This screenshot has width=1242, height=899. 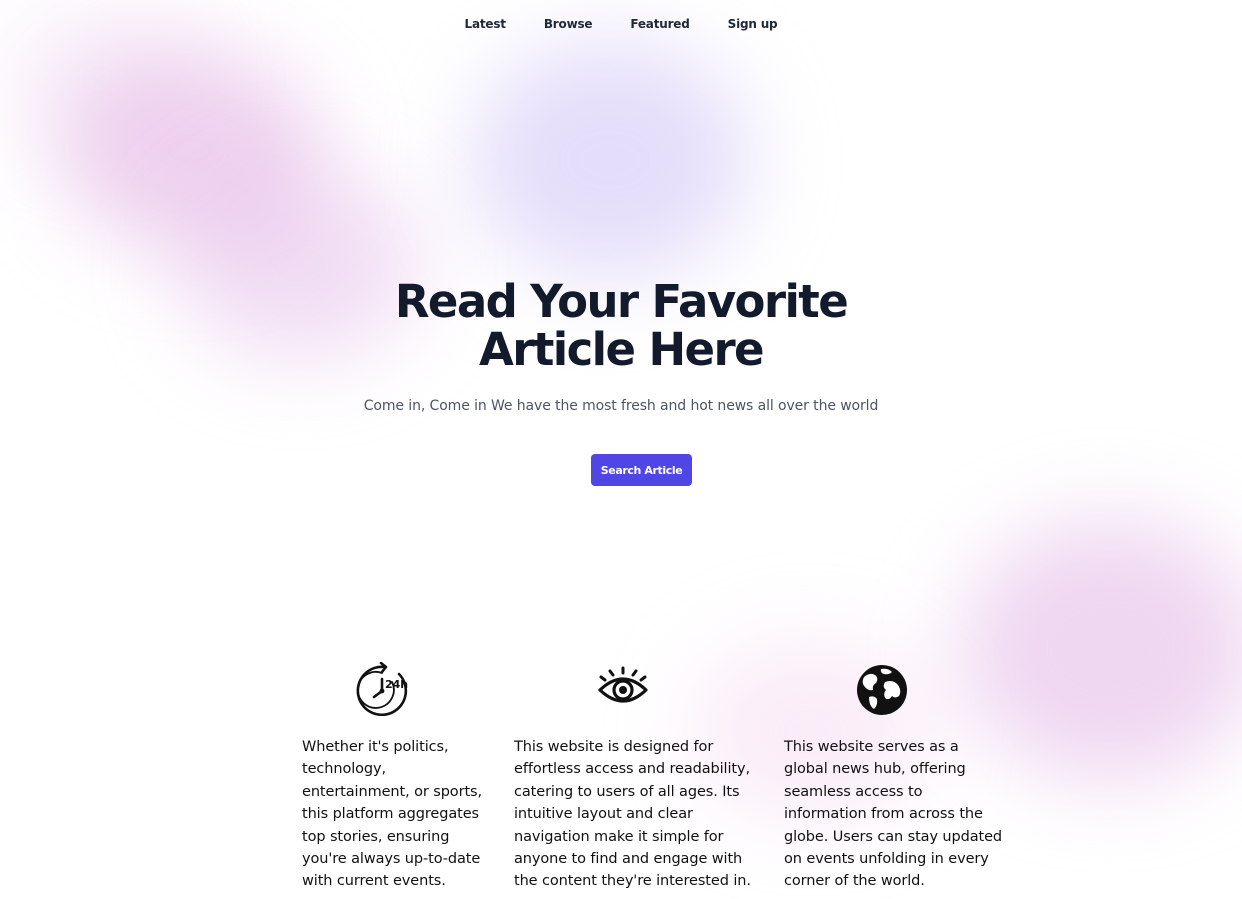 What do you see at coordinates (568, 24) in the screenshot?
I see `nav-browse: Browse` at bounding box center [568, 24].